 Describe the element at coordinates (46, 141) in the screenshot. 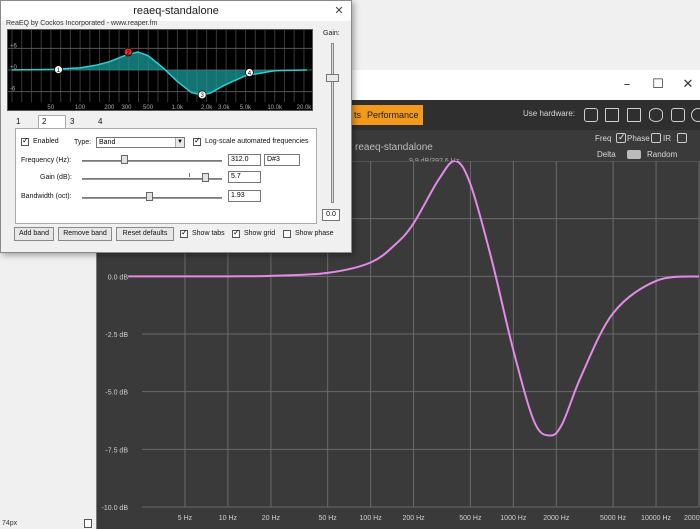

I see `enabled-label: Enabled` at that location.